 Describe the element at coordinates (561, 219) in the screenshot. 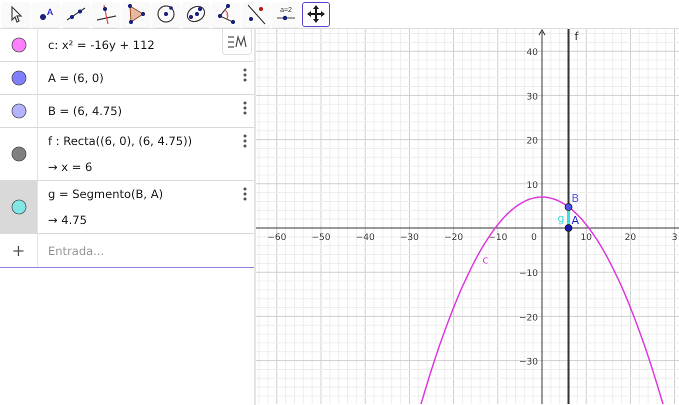

I see `segment-label: g` at that location.